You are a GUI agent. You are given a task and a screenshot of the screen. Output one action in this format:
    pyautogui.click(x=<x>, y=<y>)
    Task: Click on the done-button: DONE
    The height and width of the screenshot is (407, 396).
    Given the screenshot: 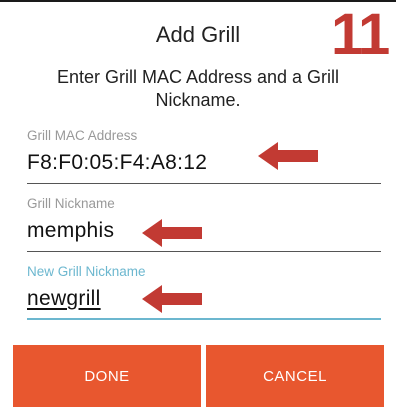 What is the action you would take?
    pyautogui.click(x=107, y=376)
    